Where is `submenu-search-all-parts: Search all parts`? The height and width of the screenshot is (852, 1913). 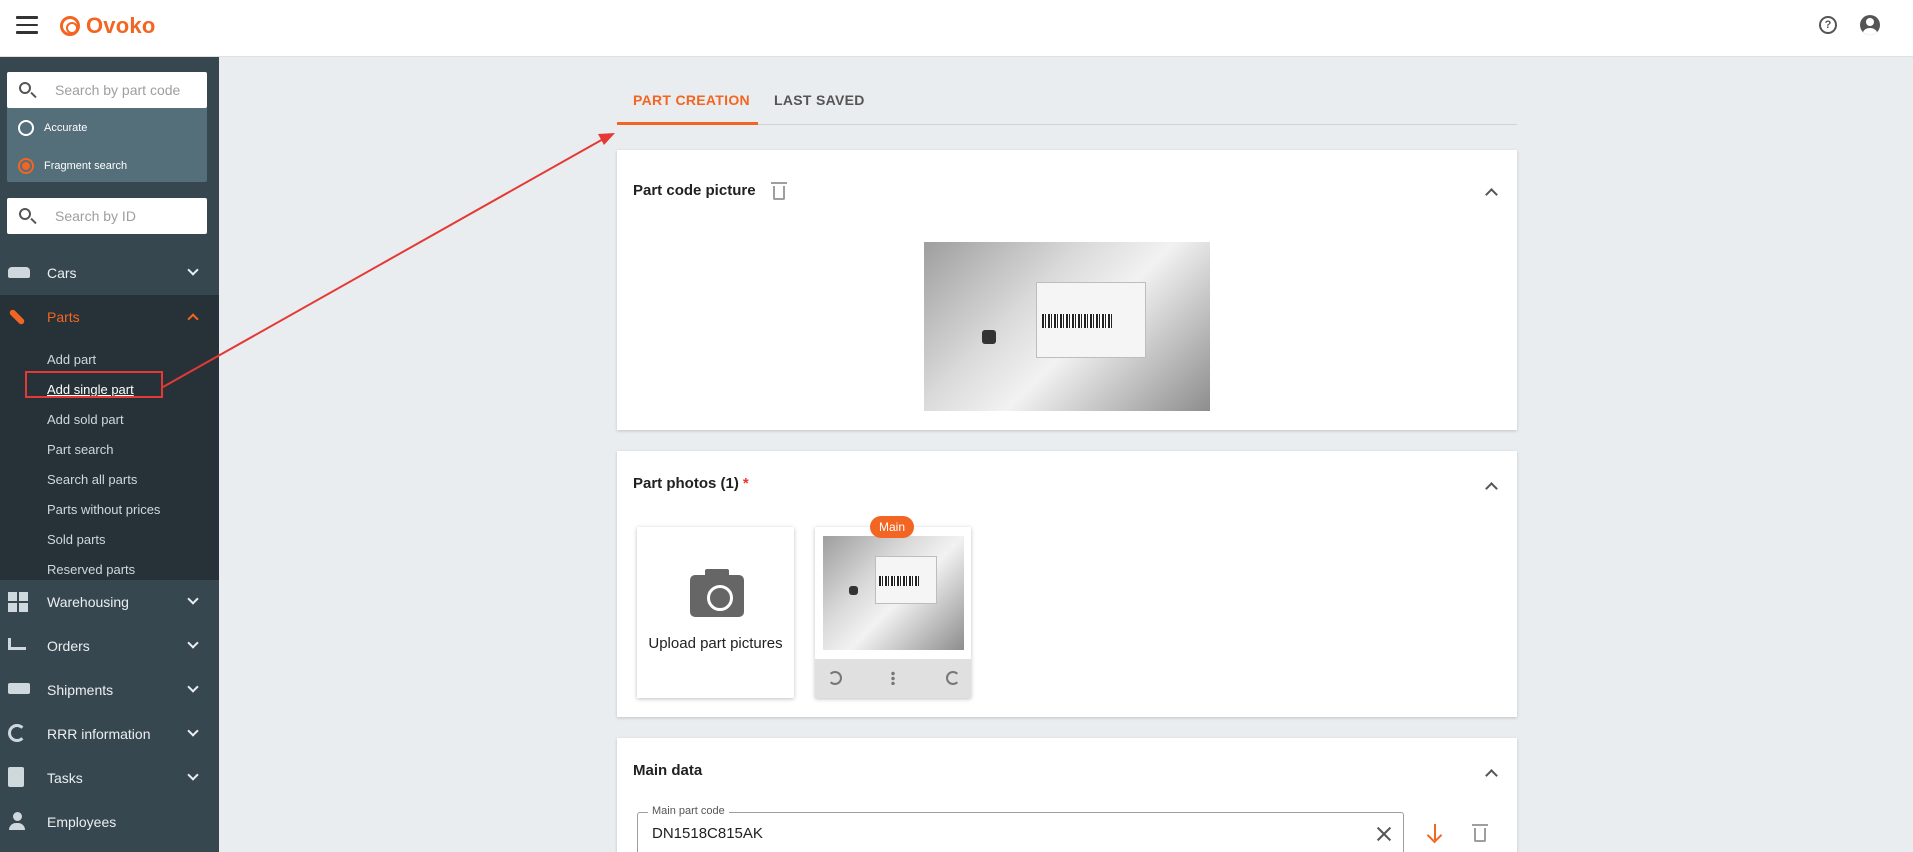
submenu-search-all-parts: Search all parts is located at coordinates (92, 479).